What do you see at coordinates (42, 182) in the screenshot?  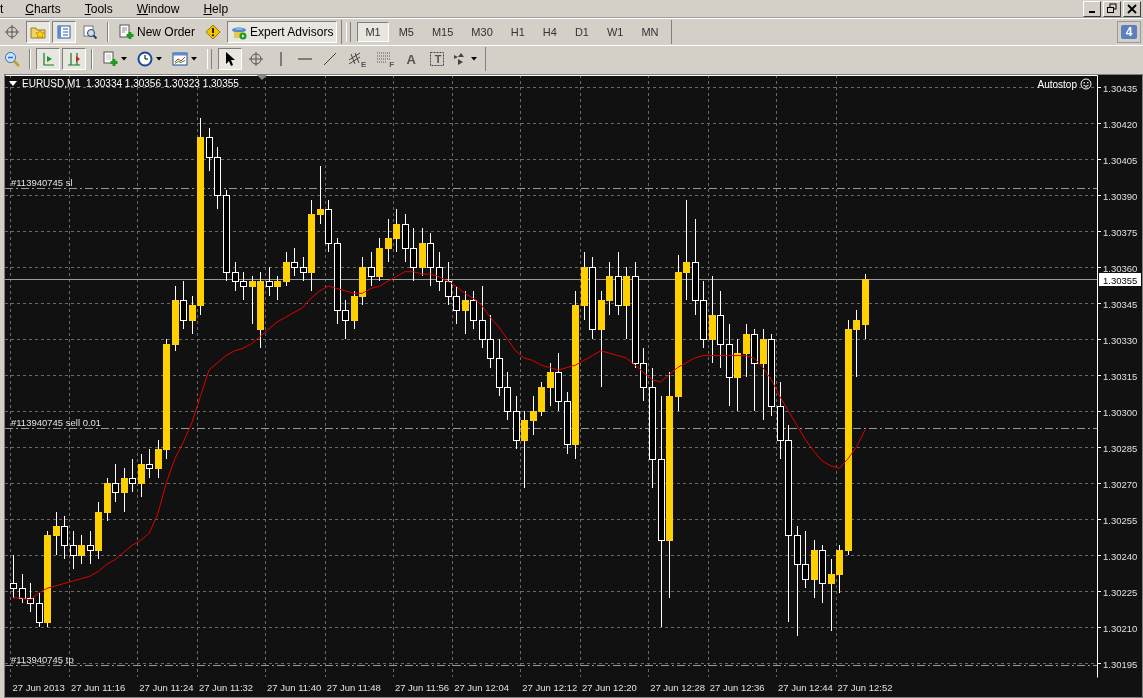 I see `order-label: #113940745 sl` at bounding box center [42, 182].